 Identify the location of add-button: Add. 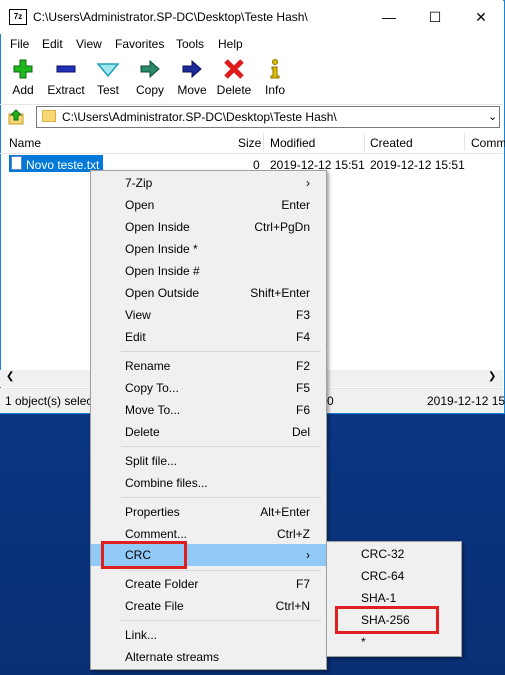
(23, 77).